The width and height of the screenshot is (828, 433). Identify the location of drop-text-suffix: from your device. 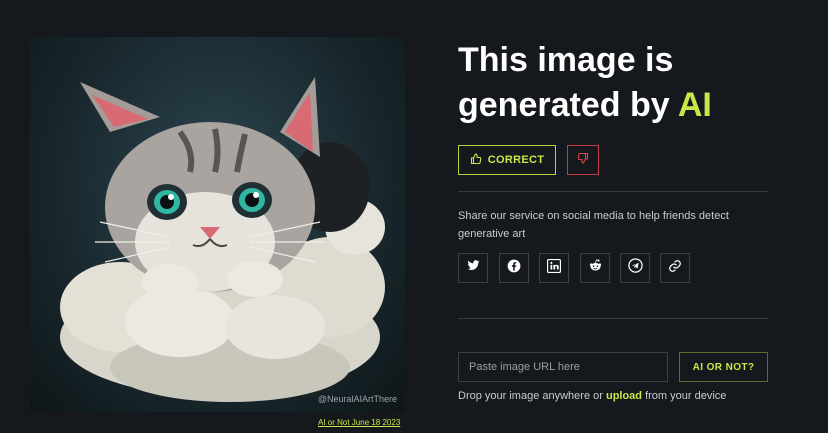
(684, 396).